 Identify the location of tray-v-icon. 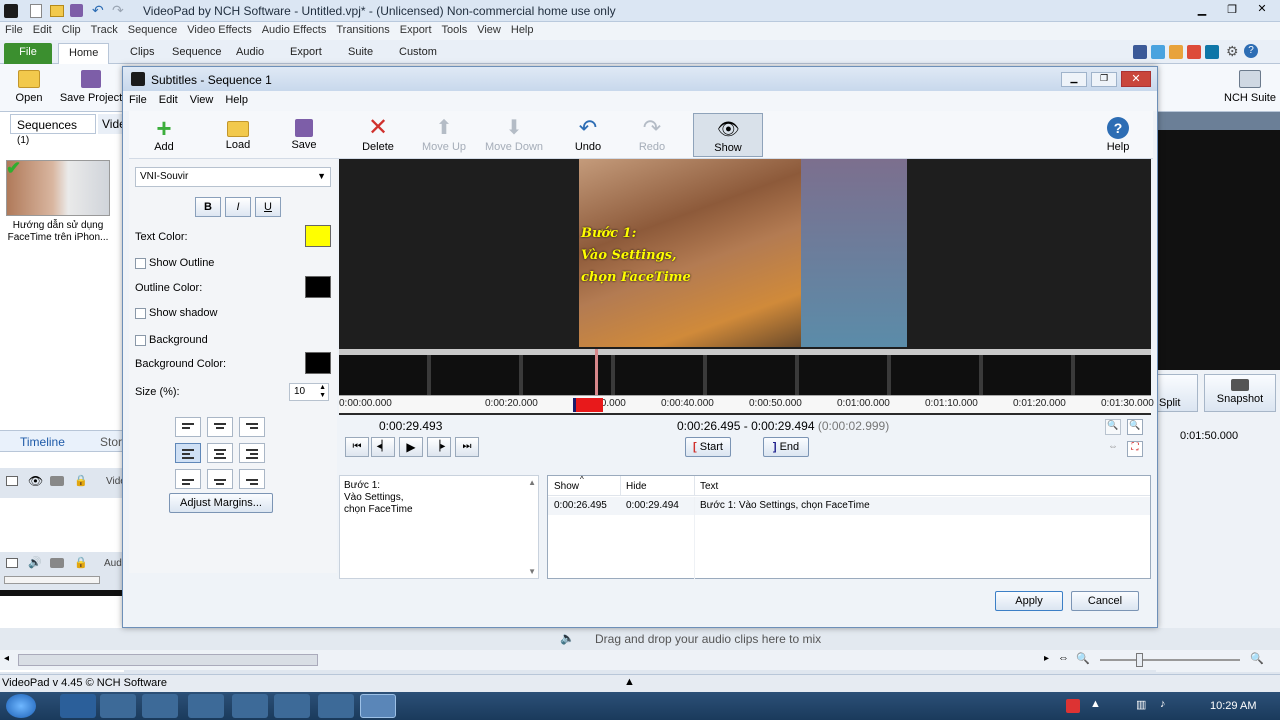
(1073, 706).